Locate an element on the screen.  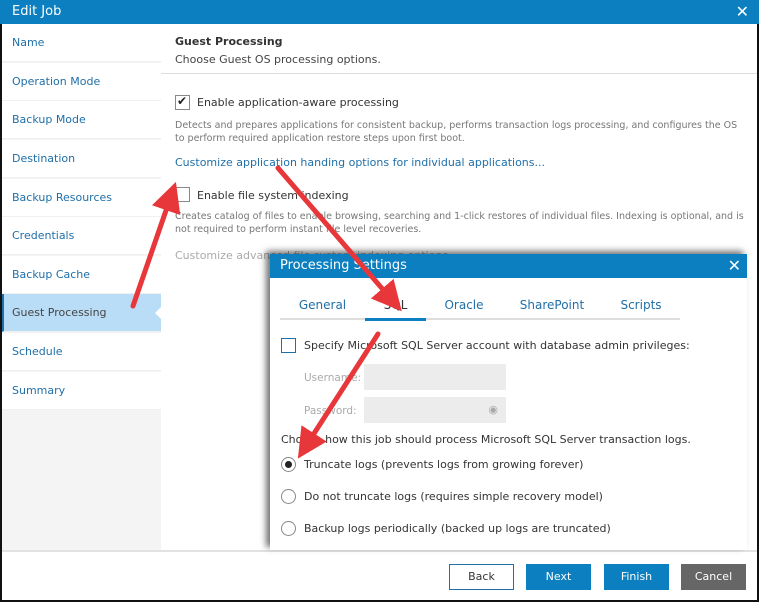
sidebar-item-label: Name is located at coordinates (28, 42).